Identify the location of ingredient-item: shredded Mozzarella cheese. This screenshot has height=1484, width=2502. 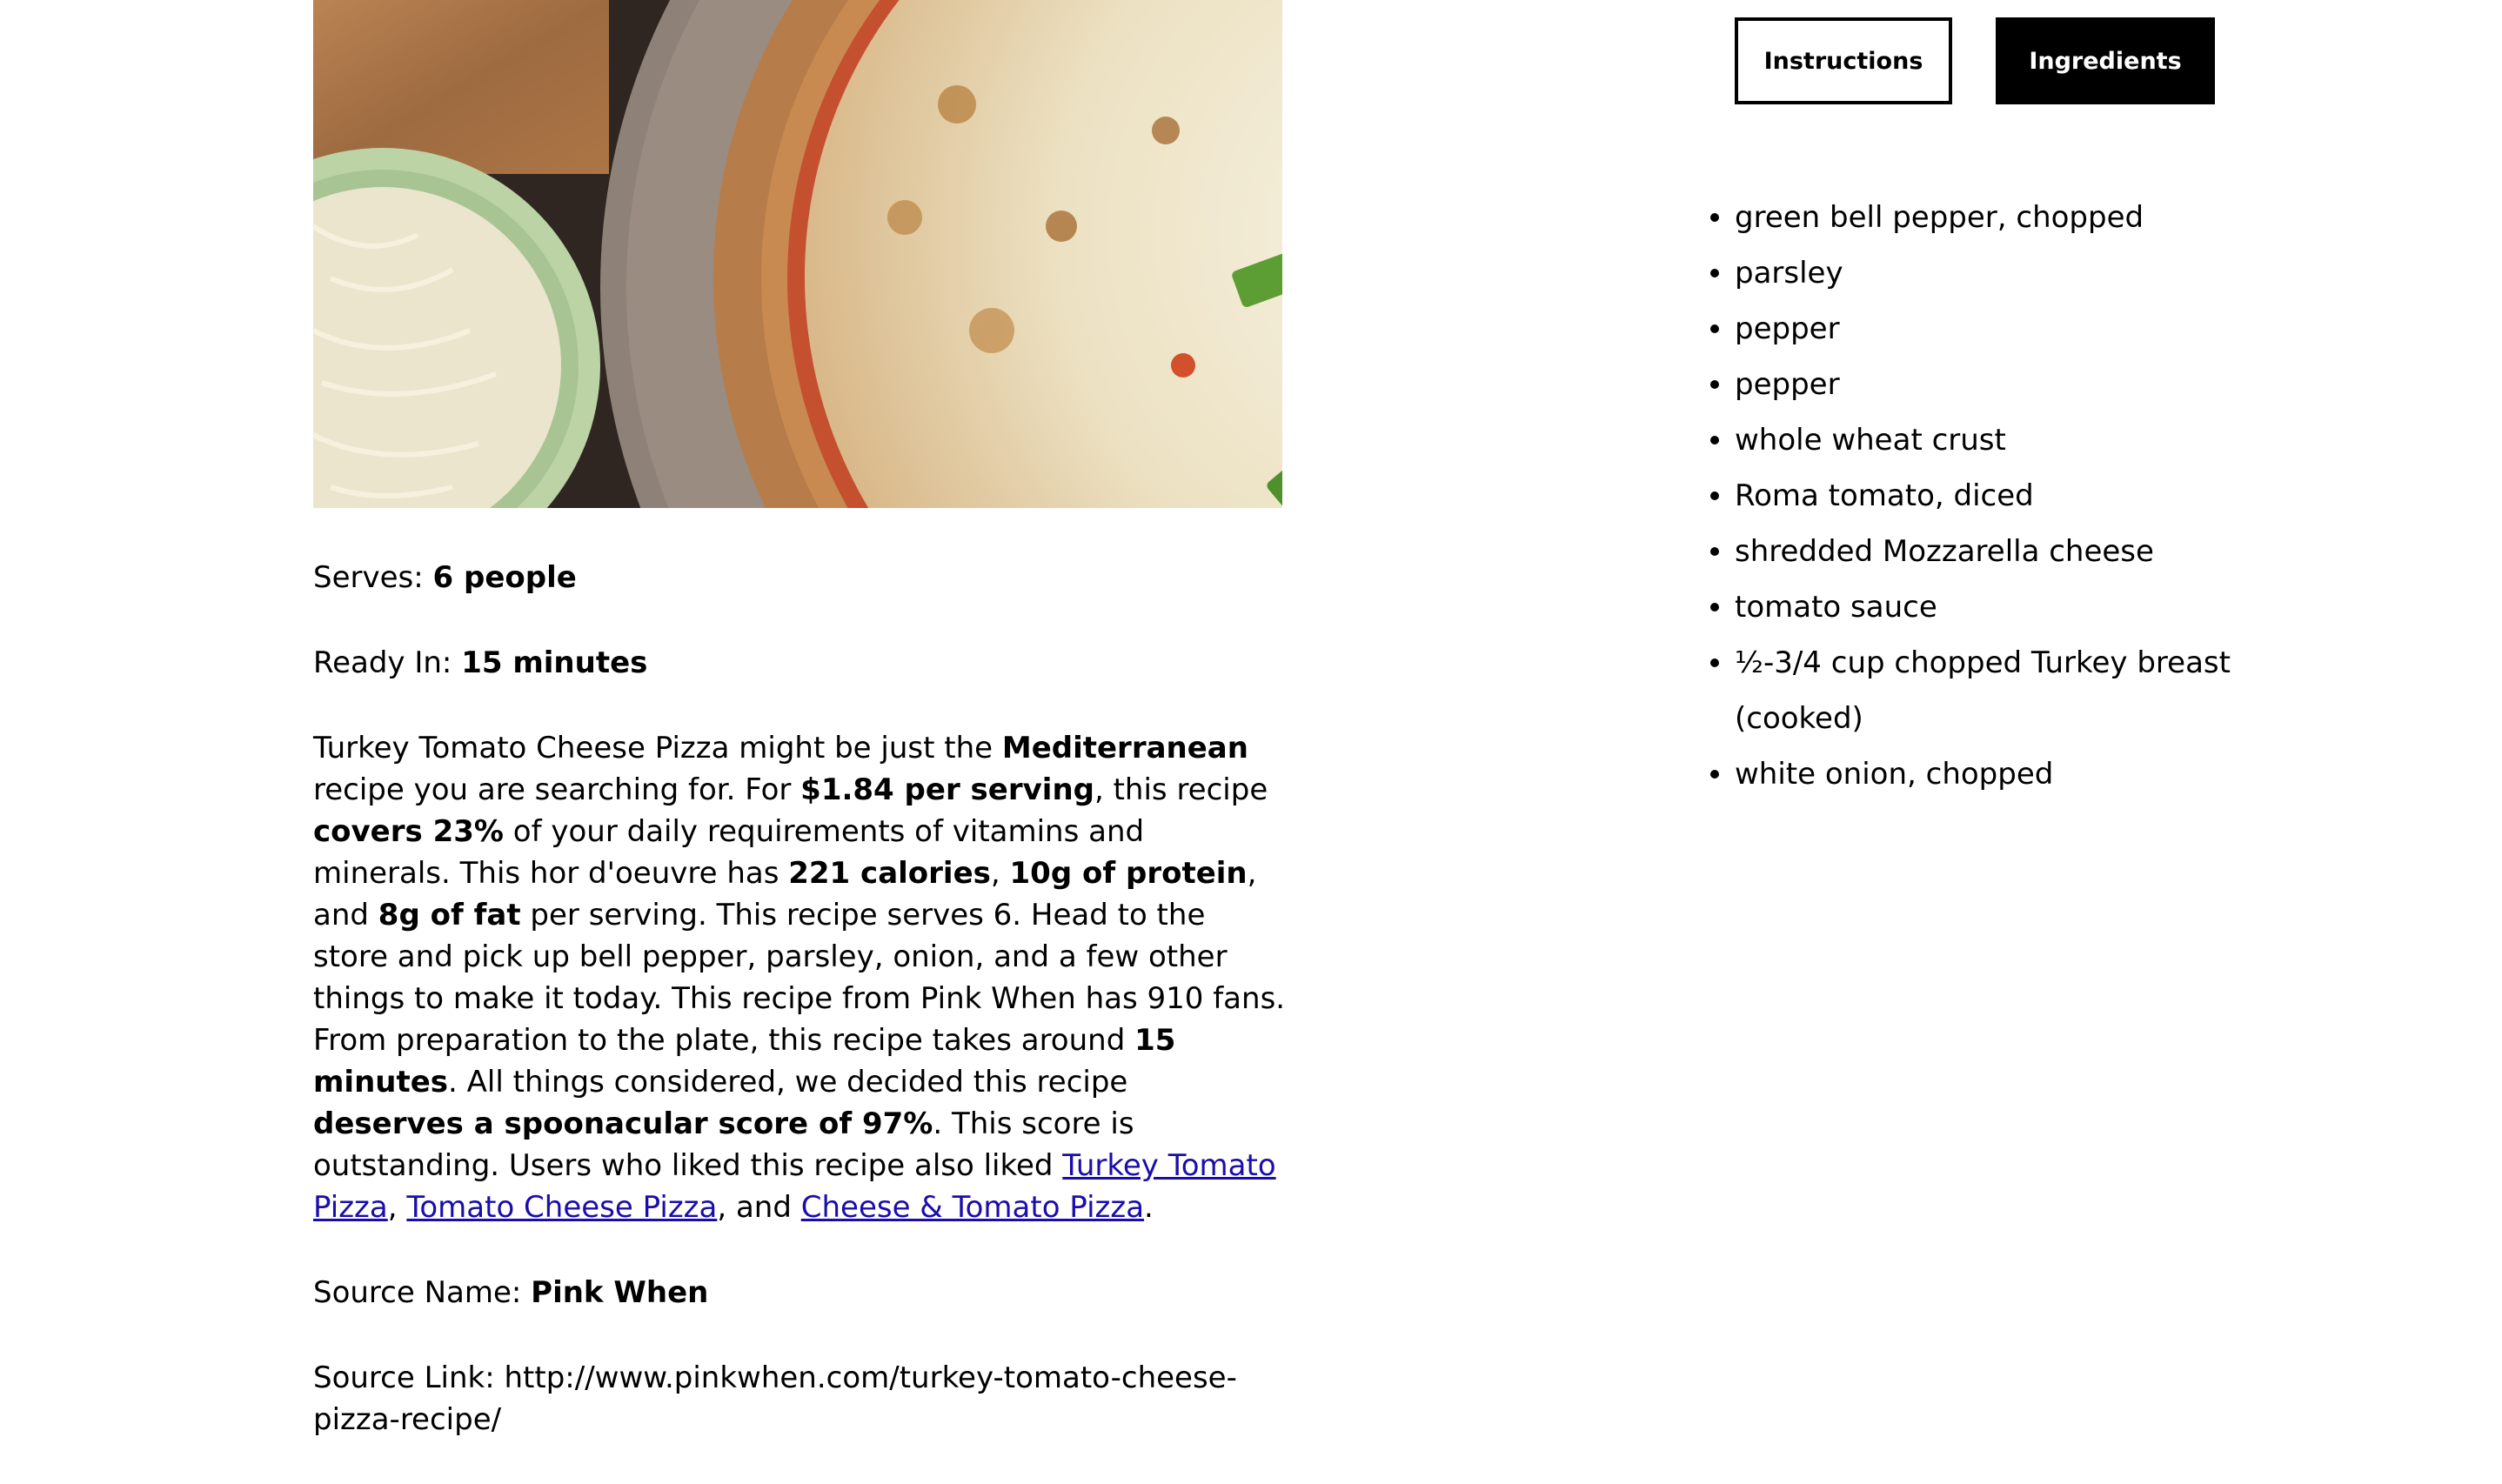
(1992, 551).